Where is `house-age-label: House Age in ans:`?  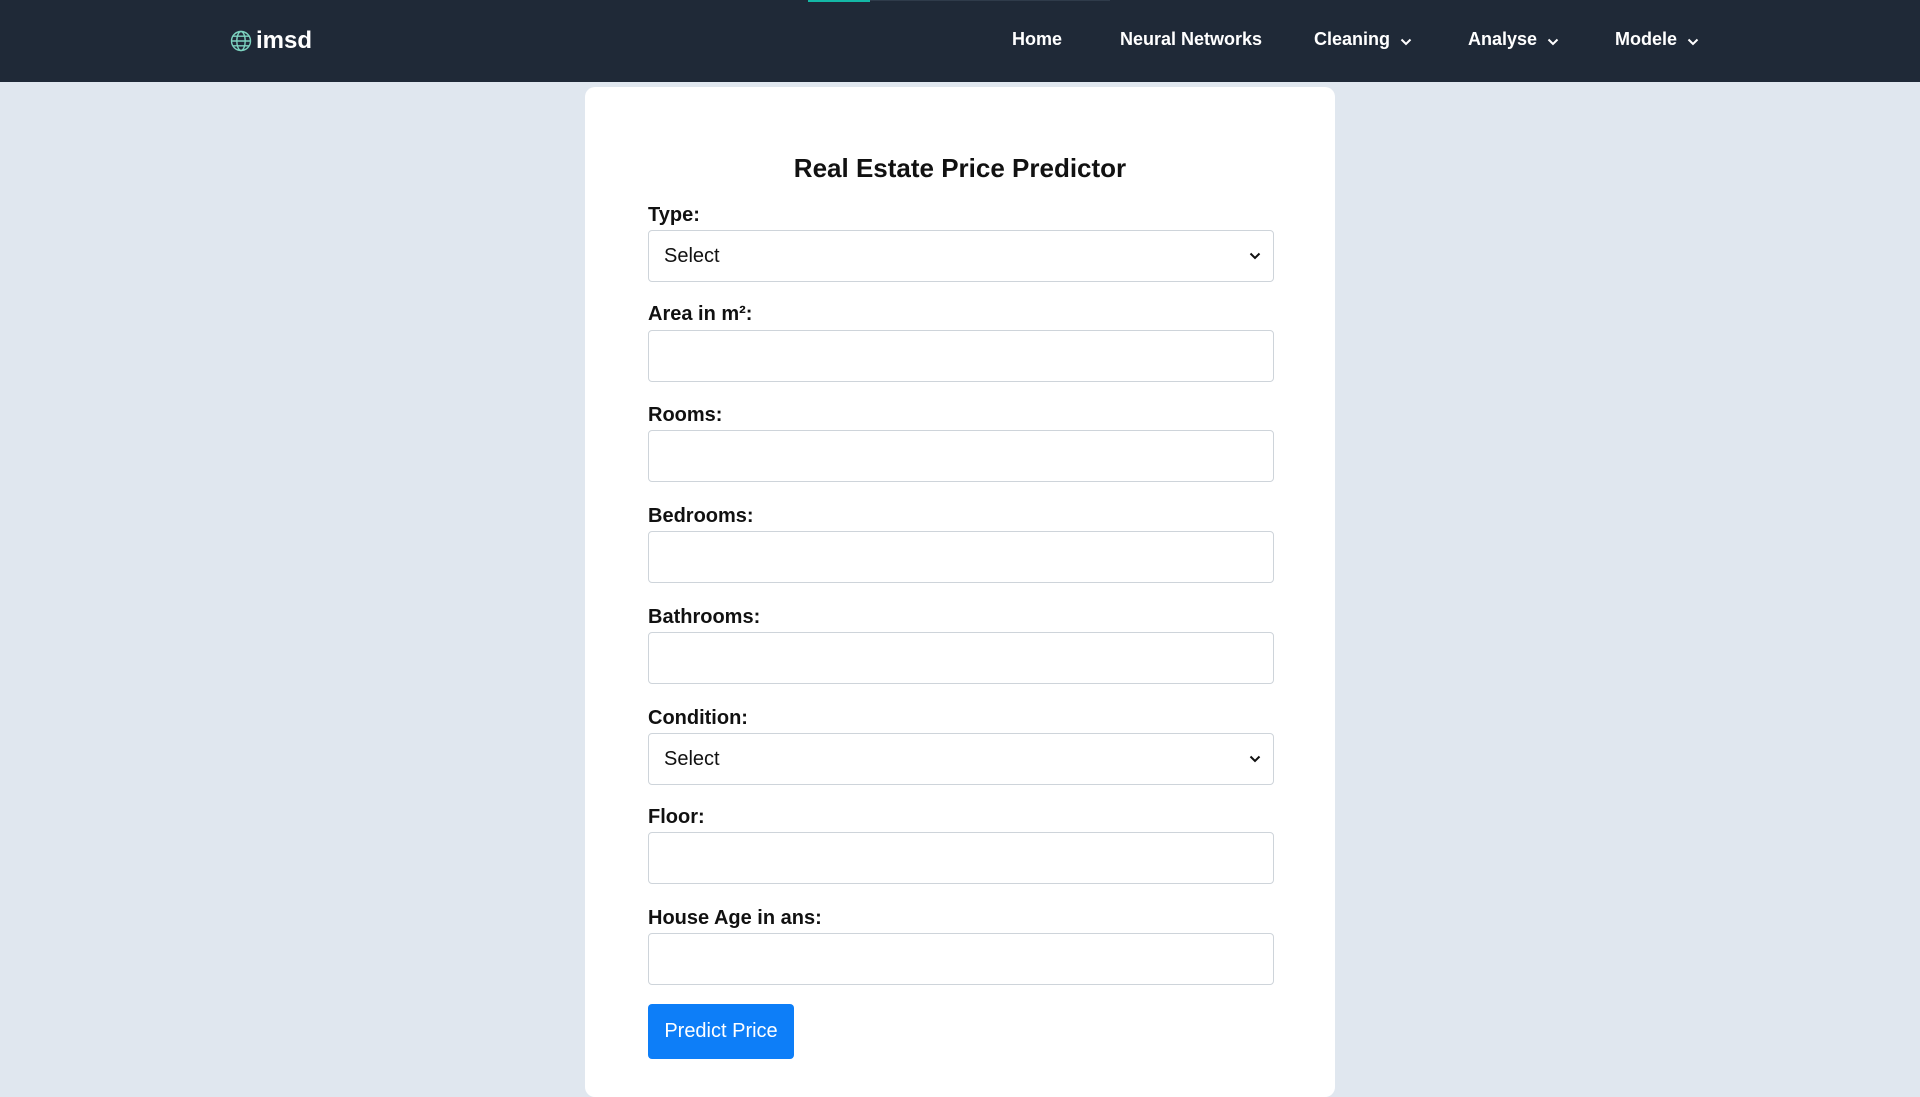 house-age-label: House Age in ans: is located at coordinates (735, 918).